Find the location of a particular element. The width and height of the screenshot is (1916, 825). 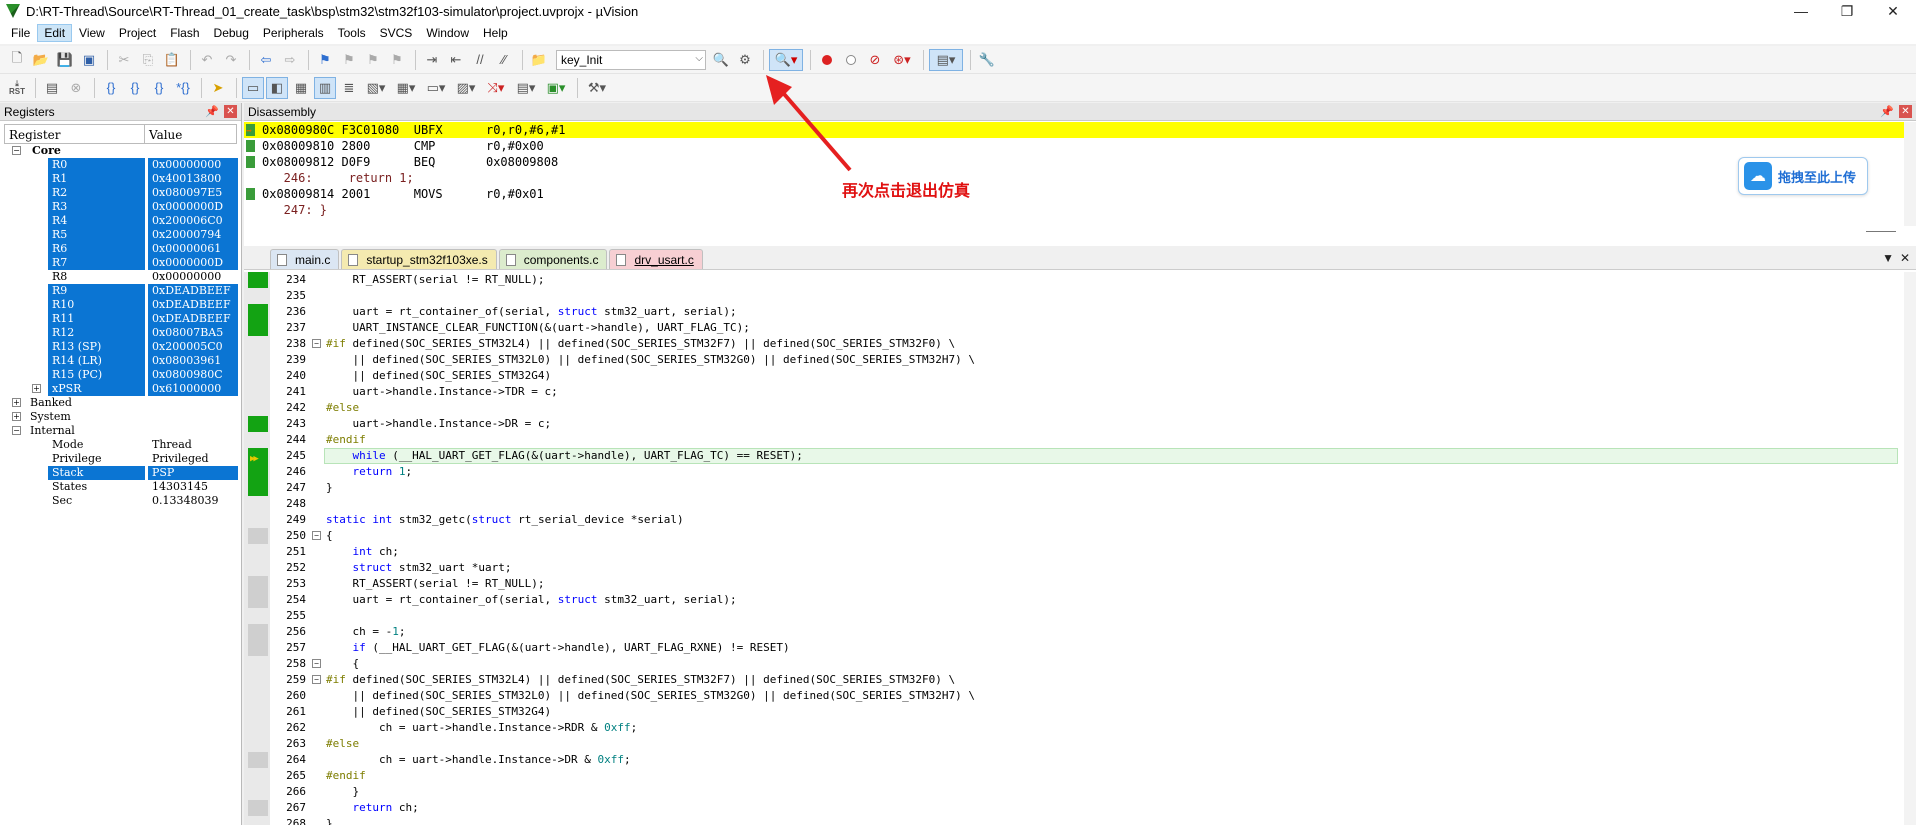

code-line: 244 #endif is located at coordinates (1080, 440).